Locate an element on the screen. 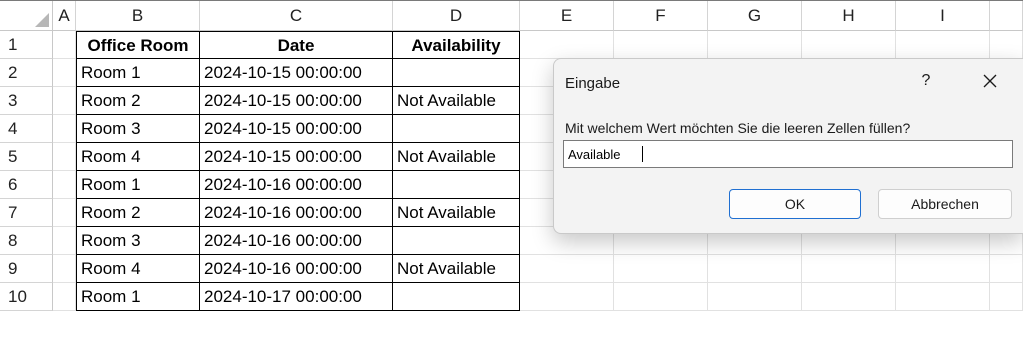 The width and height of the screenshot is (1023, 341). row-header-5: 5 is located at coordinates (26, 157).